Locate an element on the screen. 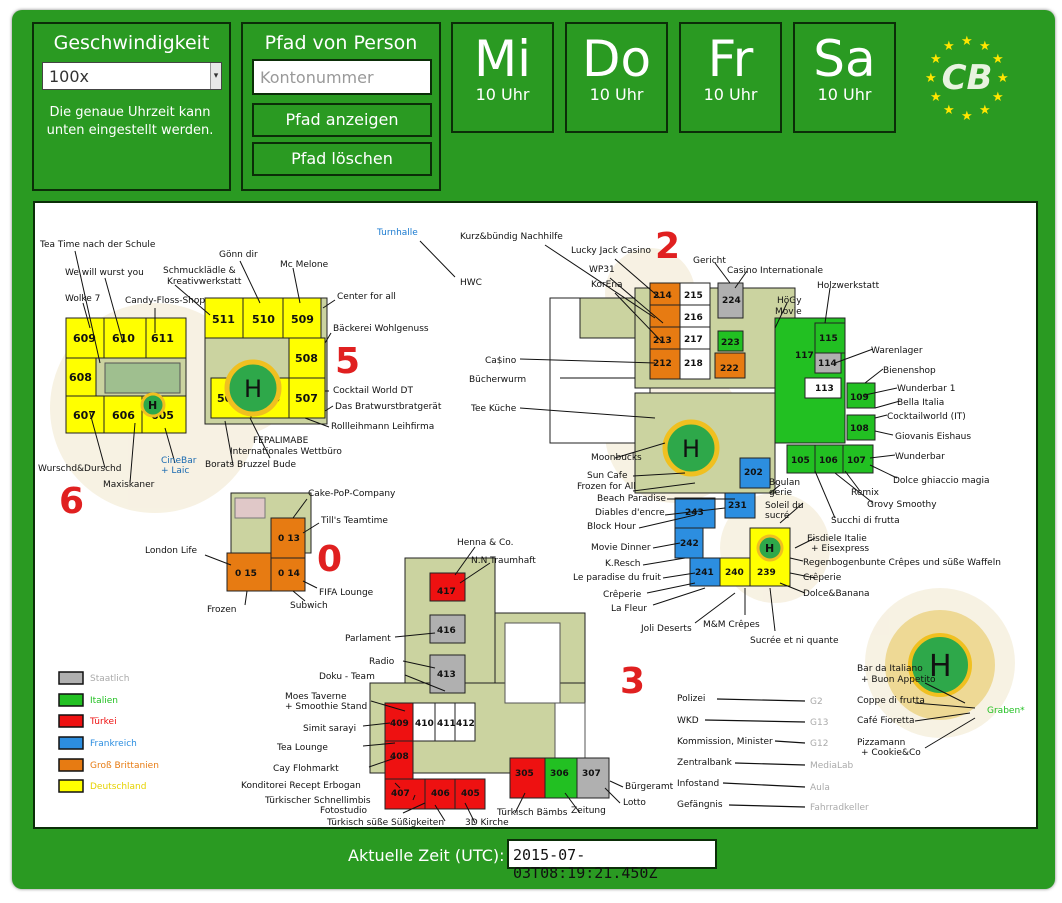 The height and width of the screenshot is (903, 1062). room-label: 306 is located at coordinates (559, 774).